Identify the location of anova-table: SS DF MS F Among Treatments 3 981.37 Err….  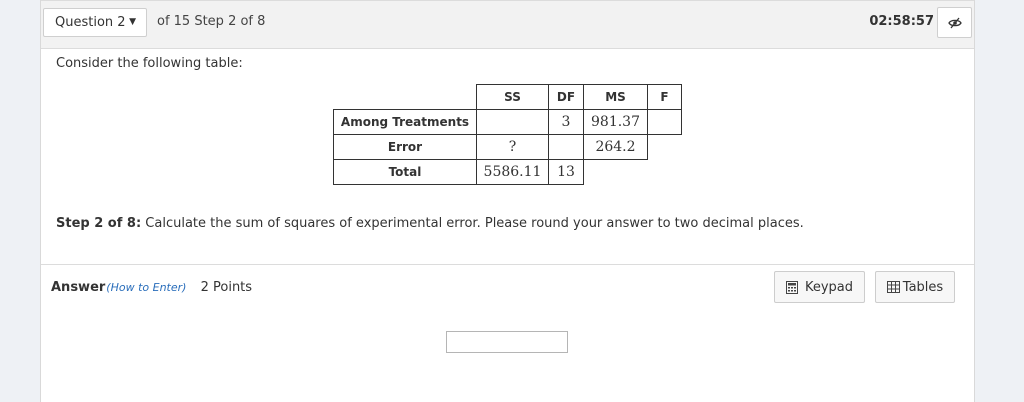
(507, 134).